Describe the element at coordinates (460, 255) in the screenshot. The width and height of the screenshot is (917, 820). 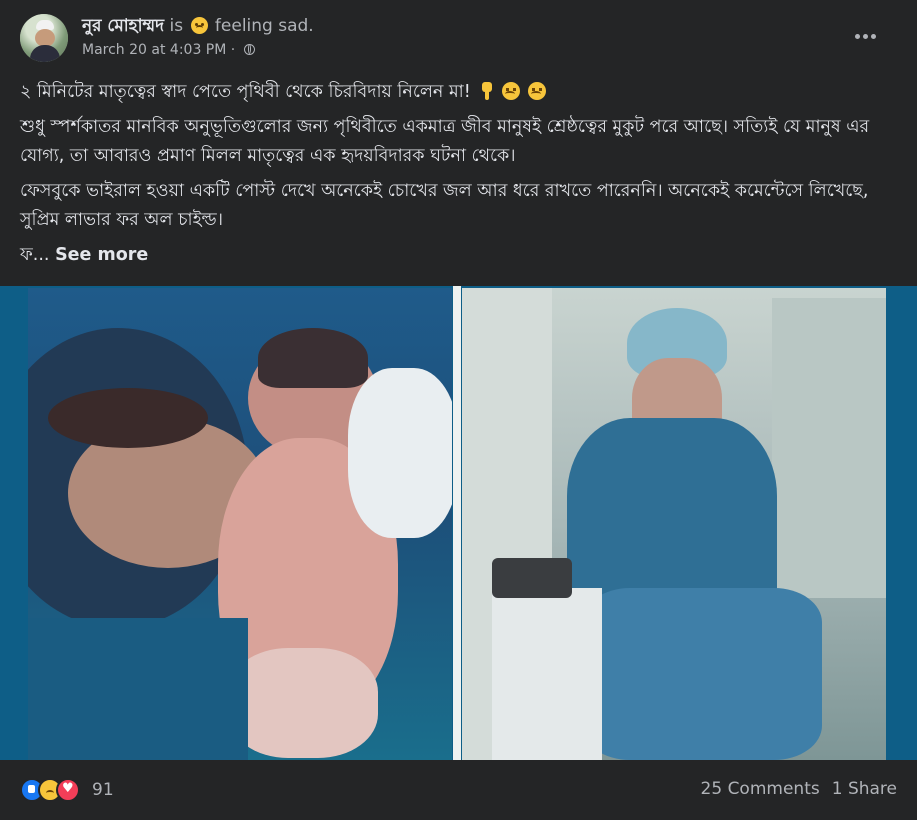
I see `post-paragraph: ফ... See more` at that location.